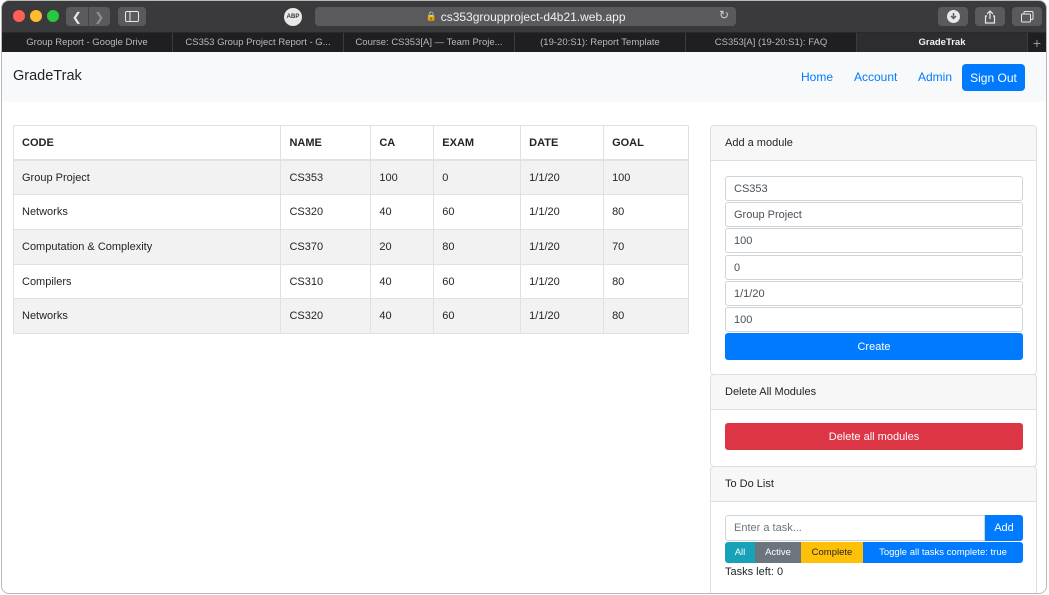 The height and width of the screenshot is (595, 1049). Describe the element at coordinates (533, 16) in the screenshot. I see `url-text: cs353groupproject-d4b21.web.app` at that location.